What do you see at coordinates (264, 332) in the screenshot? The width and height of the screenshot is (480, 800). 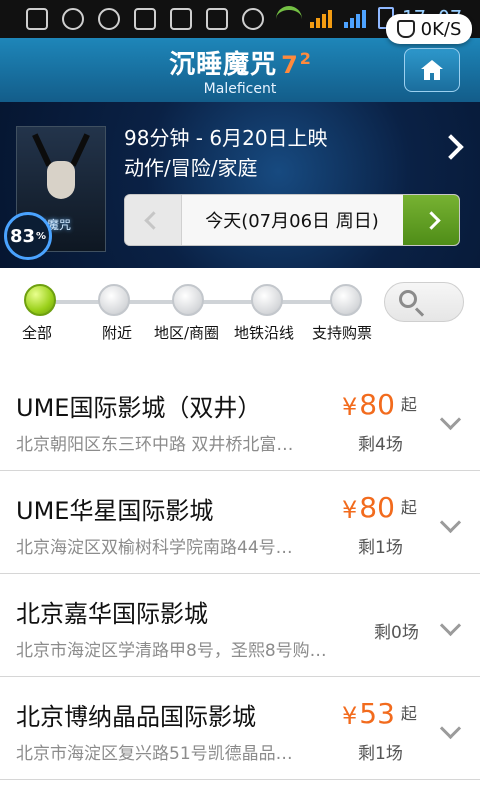 I see `filter-label-subway: 地铁沿线` at bounding box center [264, 332].